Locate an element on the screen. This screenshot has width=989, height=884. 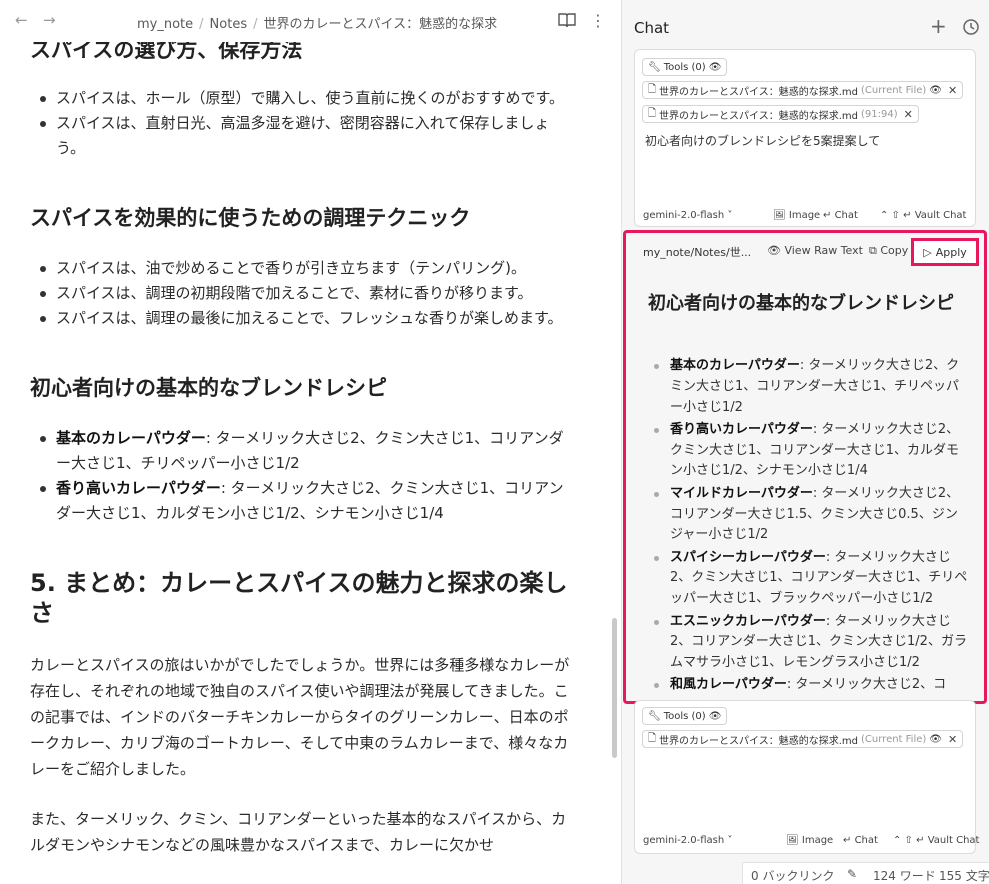
list-item: 和風カレーパウダー: ターメリック大さじ2、コ is located at coordinates (808, 685).